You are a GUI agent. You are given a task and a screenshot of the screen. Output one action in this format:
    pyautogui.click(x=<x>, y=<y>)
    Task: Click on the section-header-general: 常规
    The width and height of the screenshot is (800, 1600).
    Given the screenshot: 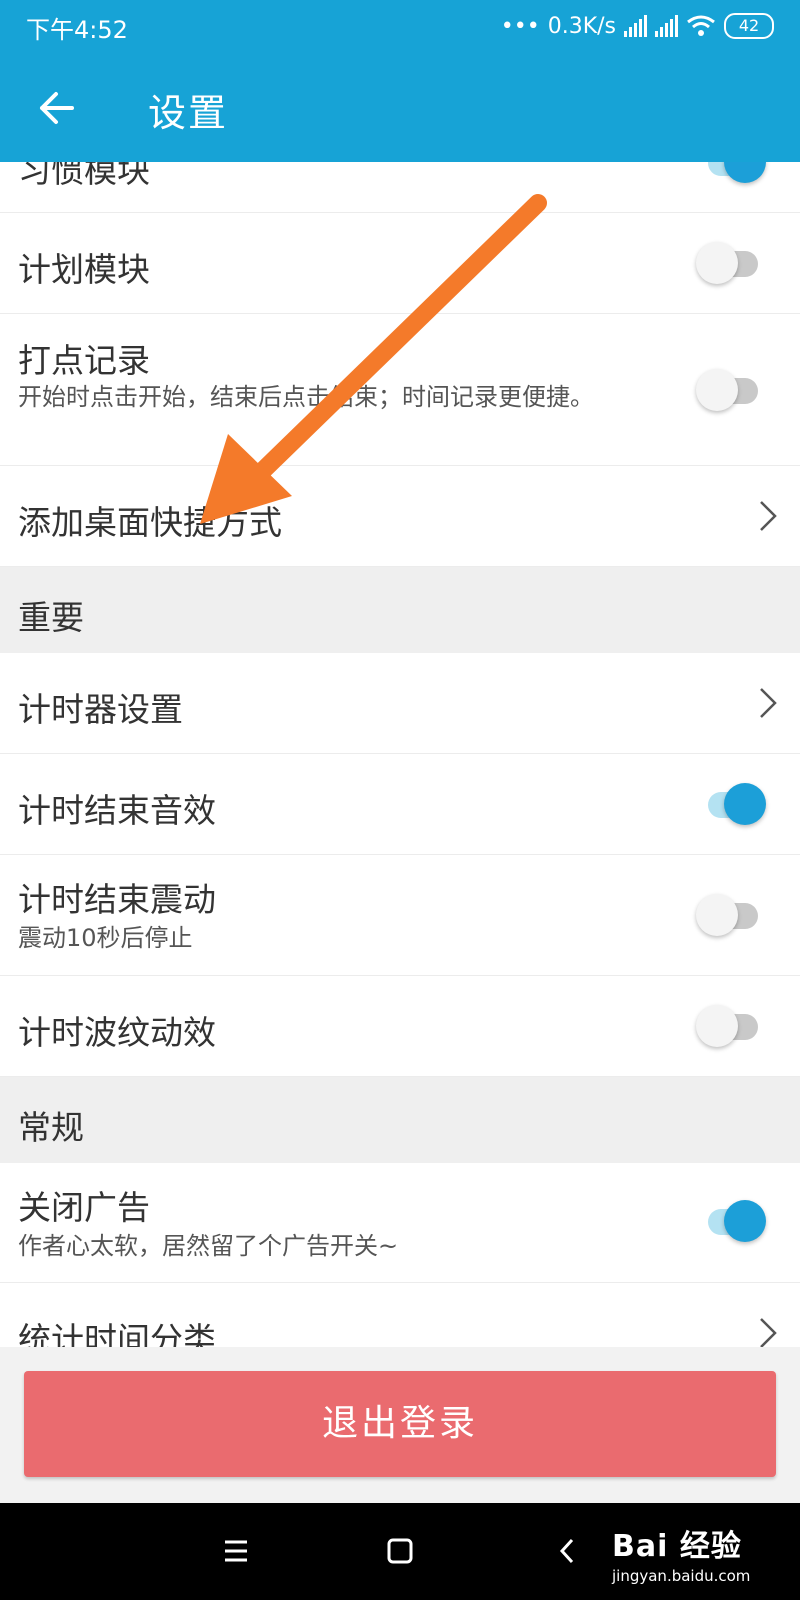 What is the action you would take?
    pyautogui.click(x=400, y=1120)
    